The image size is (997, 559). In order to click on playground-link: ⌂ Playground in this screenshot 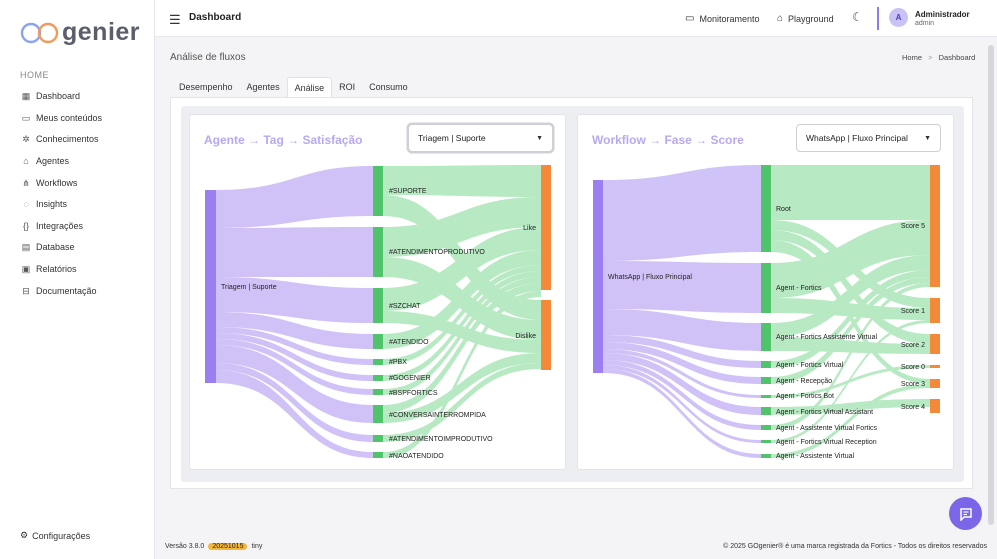, I will do `click(805, 18)`.